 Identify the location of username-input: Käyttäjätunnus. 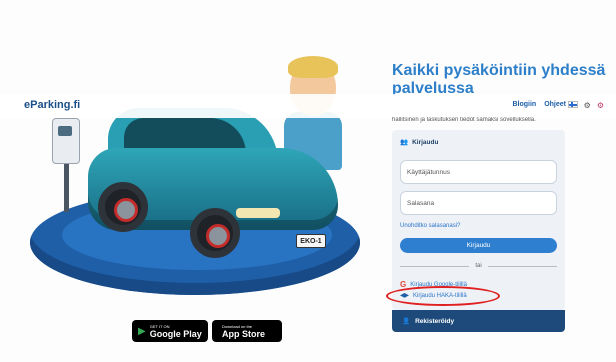
(478, 172).